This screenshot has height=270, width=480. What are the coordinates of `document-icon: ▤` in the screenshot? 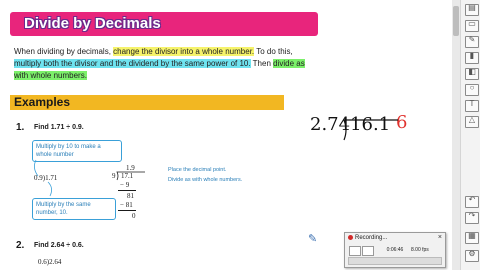 It's located at (472, 9).